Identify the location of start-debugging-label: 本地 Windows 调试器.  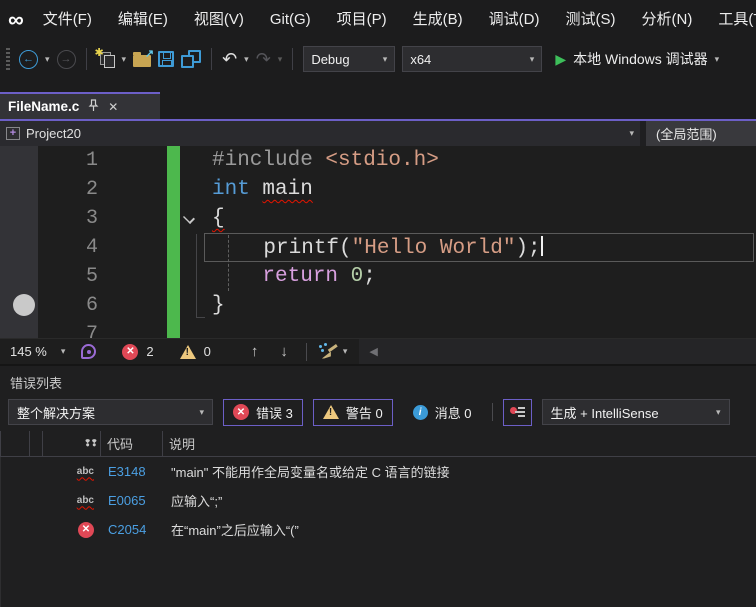
(640, 59).